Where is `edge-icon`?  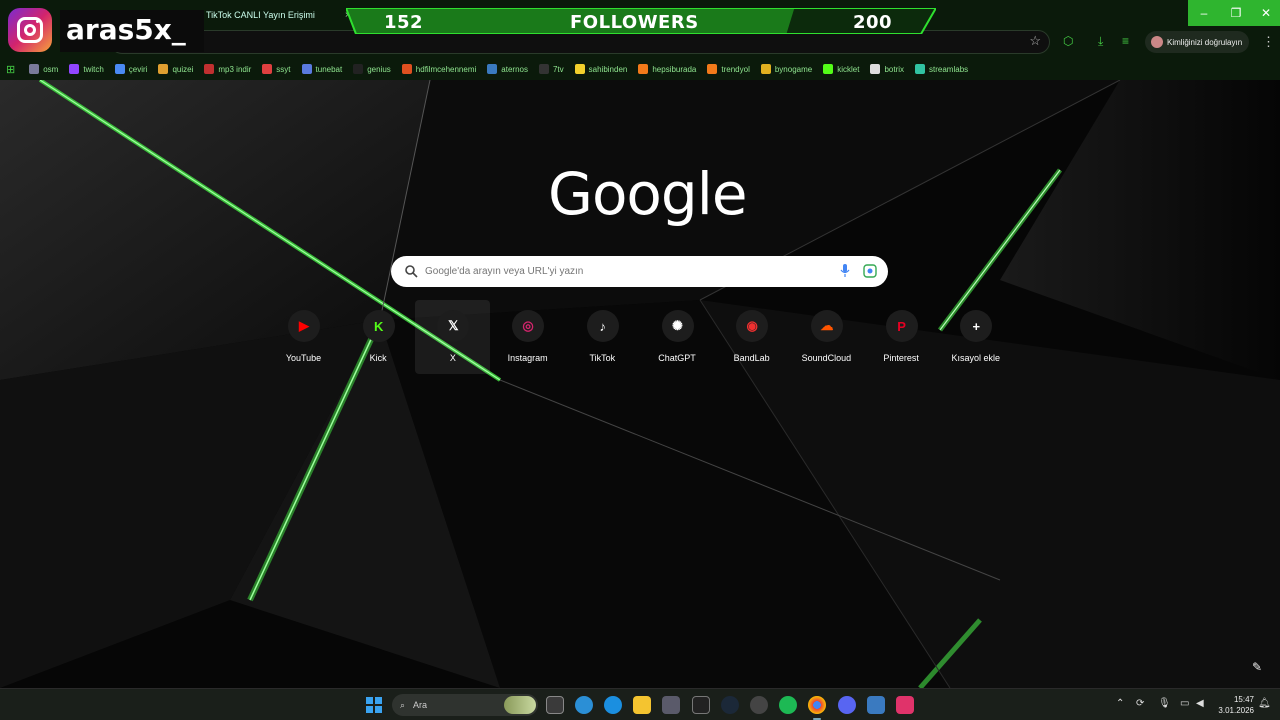
edge-icon is located at coordinates (613, 705).